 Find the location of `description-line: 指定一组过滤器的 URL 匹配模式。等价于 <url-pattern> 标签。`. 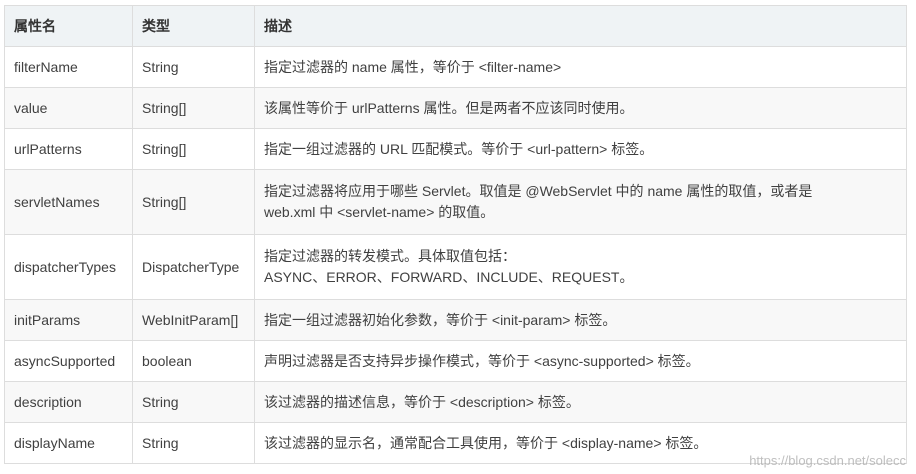

description-line: 指定一组过滤器的 URL 匹配模式。等价于 <url-pattern> 标签。 is located at coordinates (459, 148).